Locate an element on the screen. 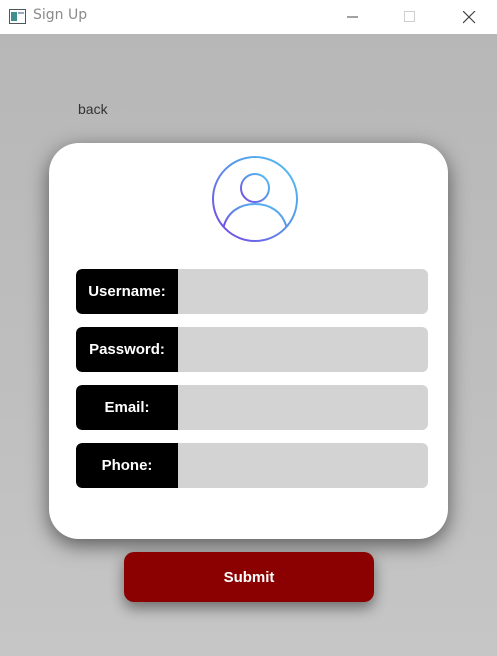  maximize-icon is located at coordinates (409, 16).